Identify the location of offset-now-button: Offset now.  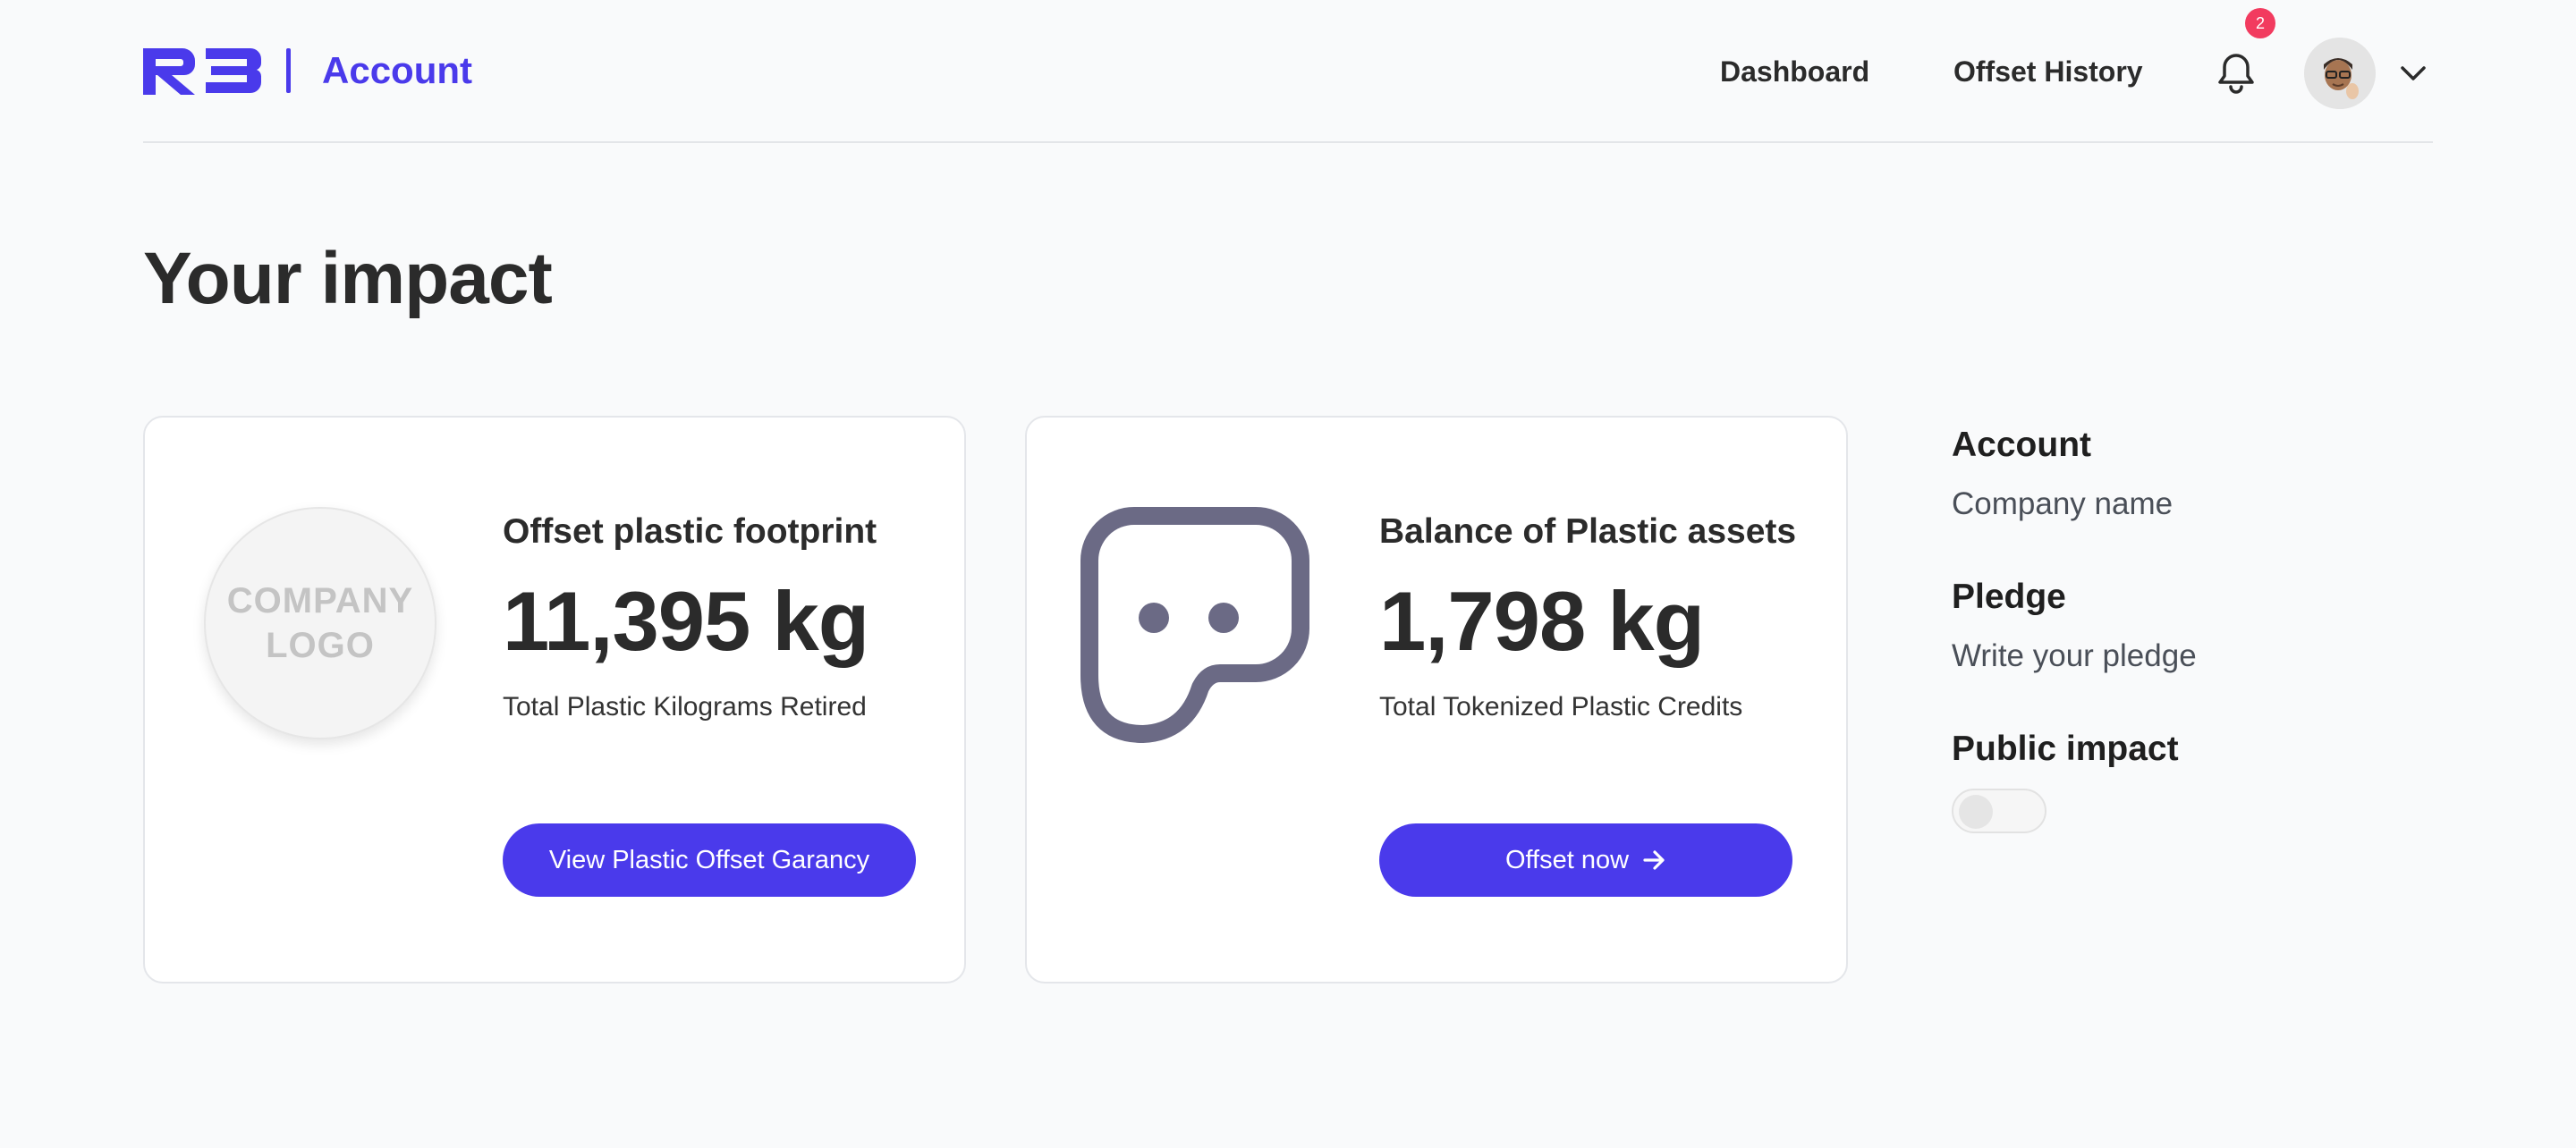
(1585, 860).